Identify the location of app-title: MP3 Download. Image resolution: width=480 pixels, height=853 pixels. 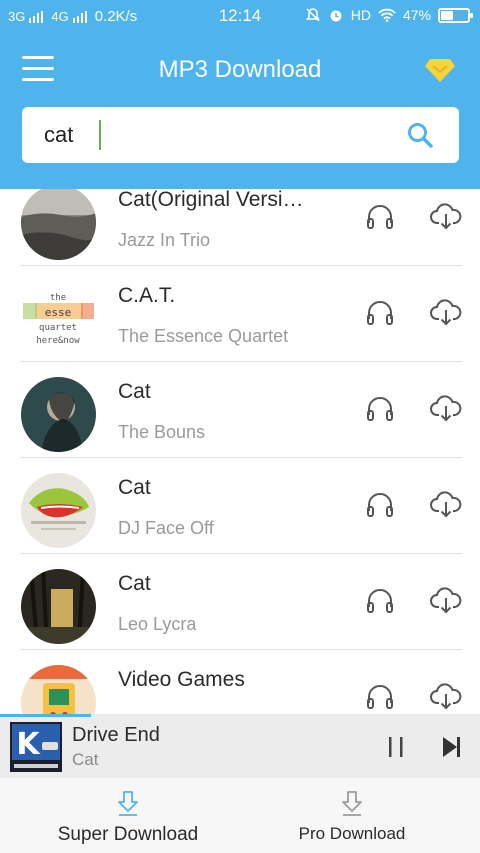
(240, 69).